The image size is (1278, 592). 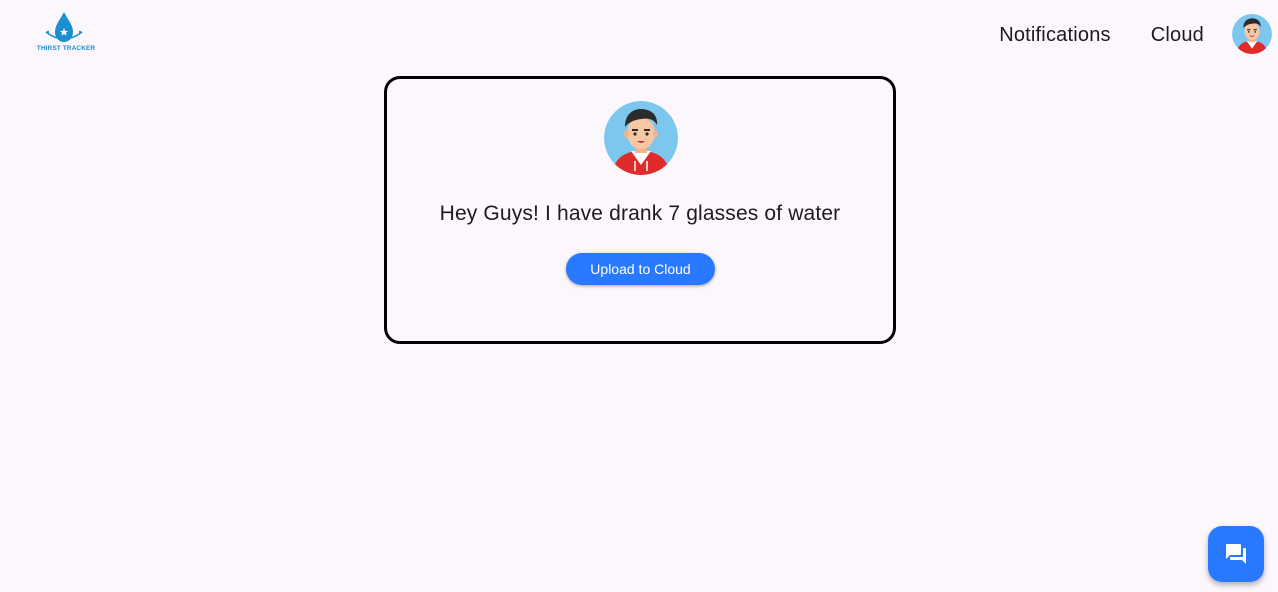 I want to click on nav-notifications: Notifications, so click(x=1055, y=35).